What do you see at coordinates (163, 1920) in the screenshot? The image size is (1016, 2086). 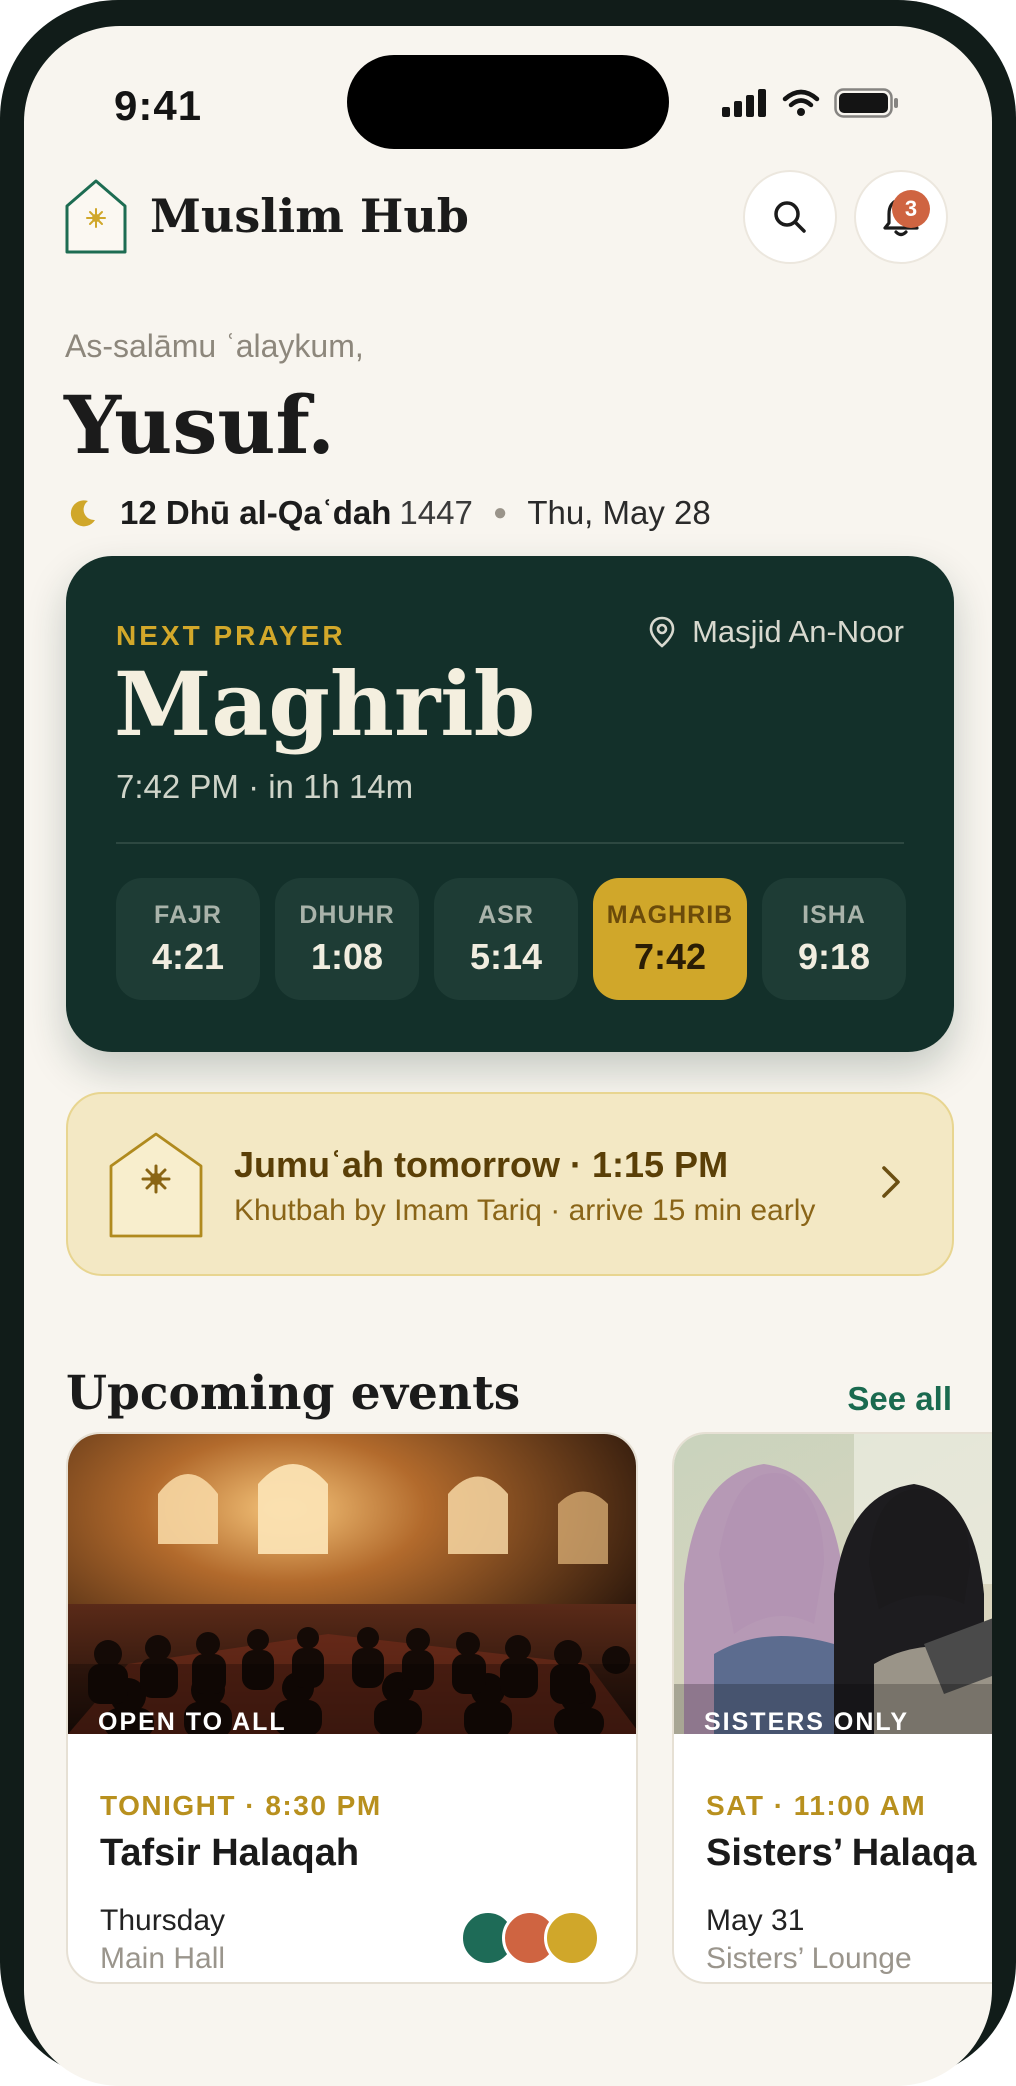 I see `event-day: Thursday` at bounding box center [163, 1920].